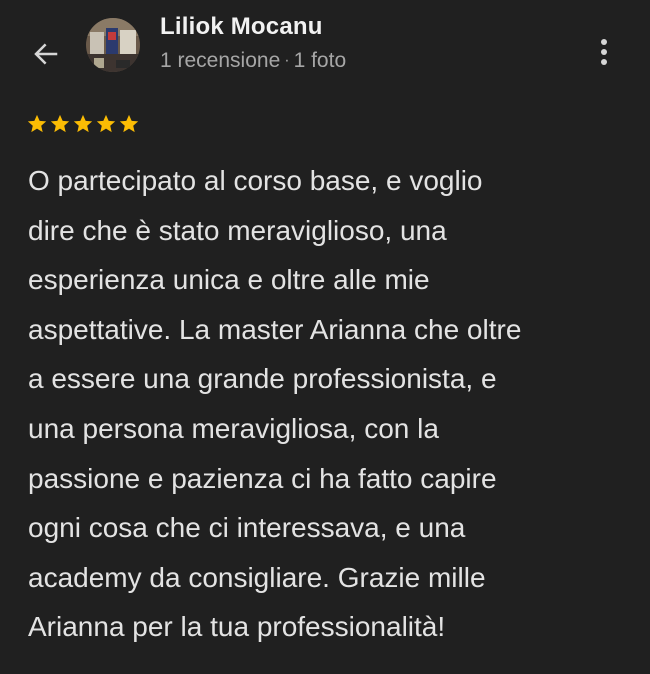 The width and height of the screenshot is (650, 674). I want to click on back-button, so click(46, 54).